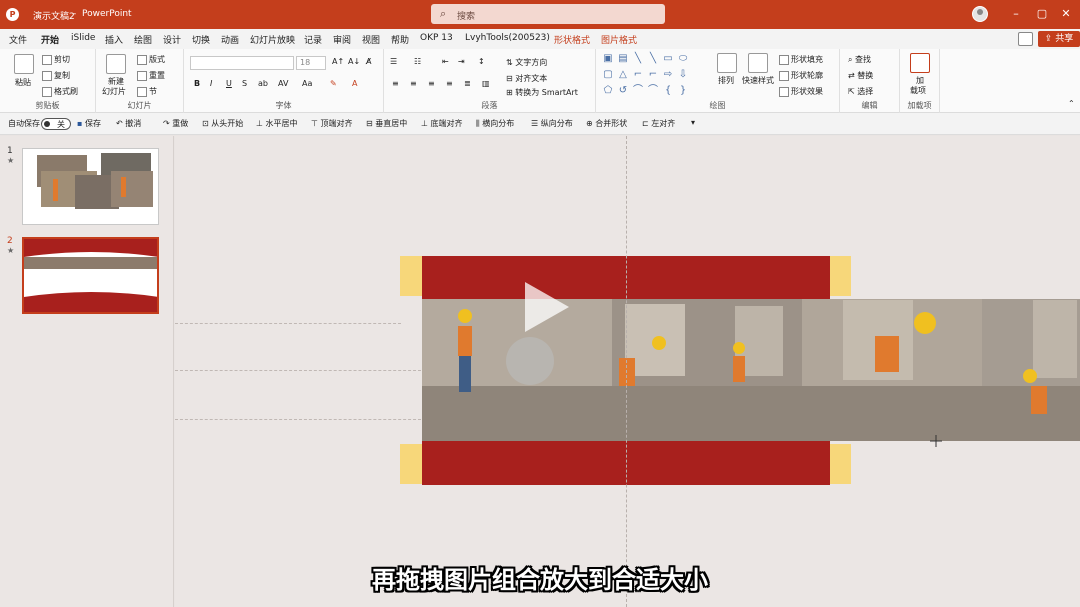 The image size is (1080, 607). I want to click on search-box: ⌕ 搜索, so click(548, 14).